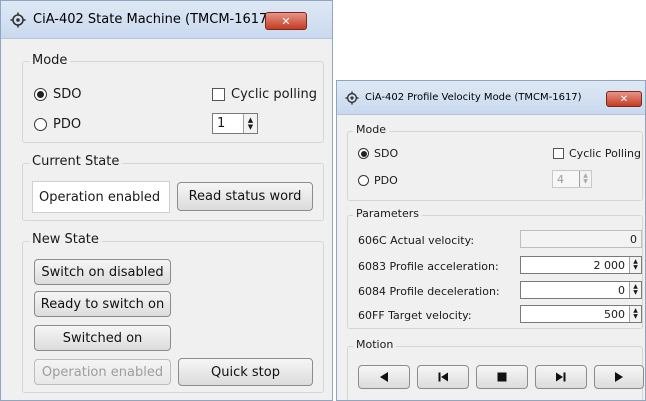  I want to click on target-velocity-field: 500 ▲ ▼, so click(581, 314).